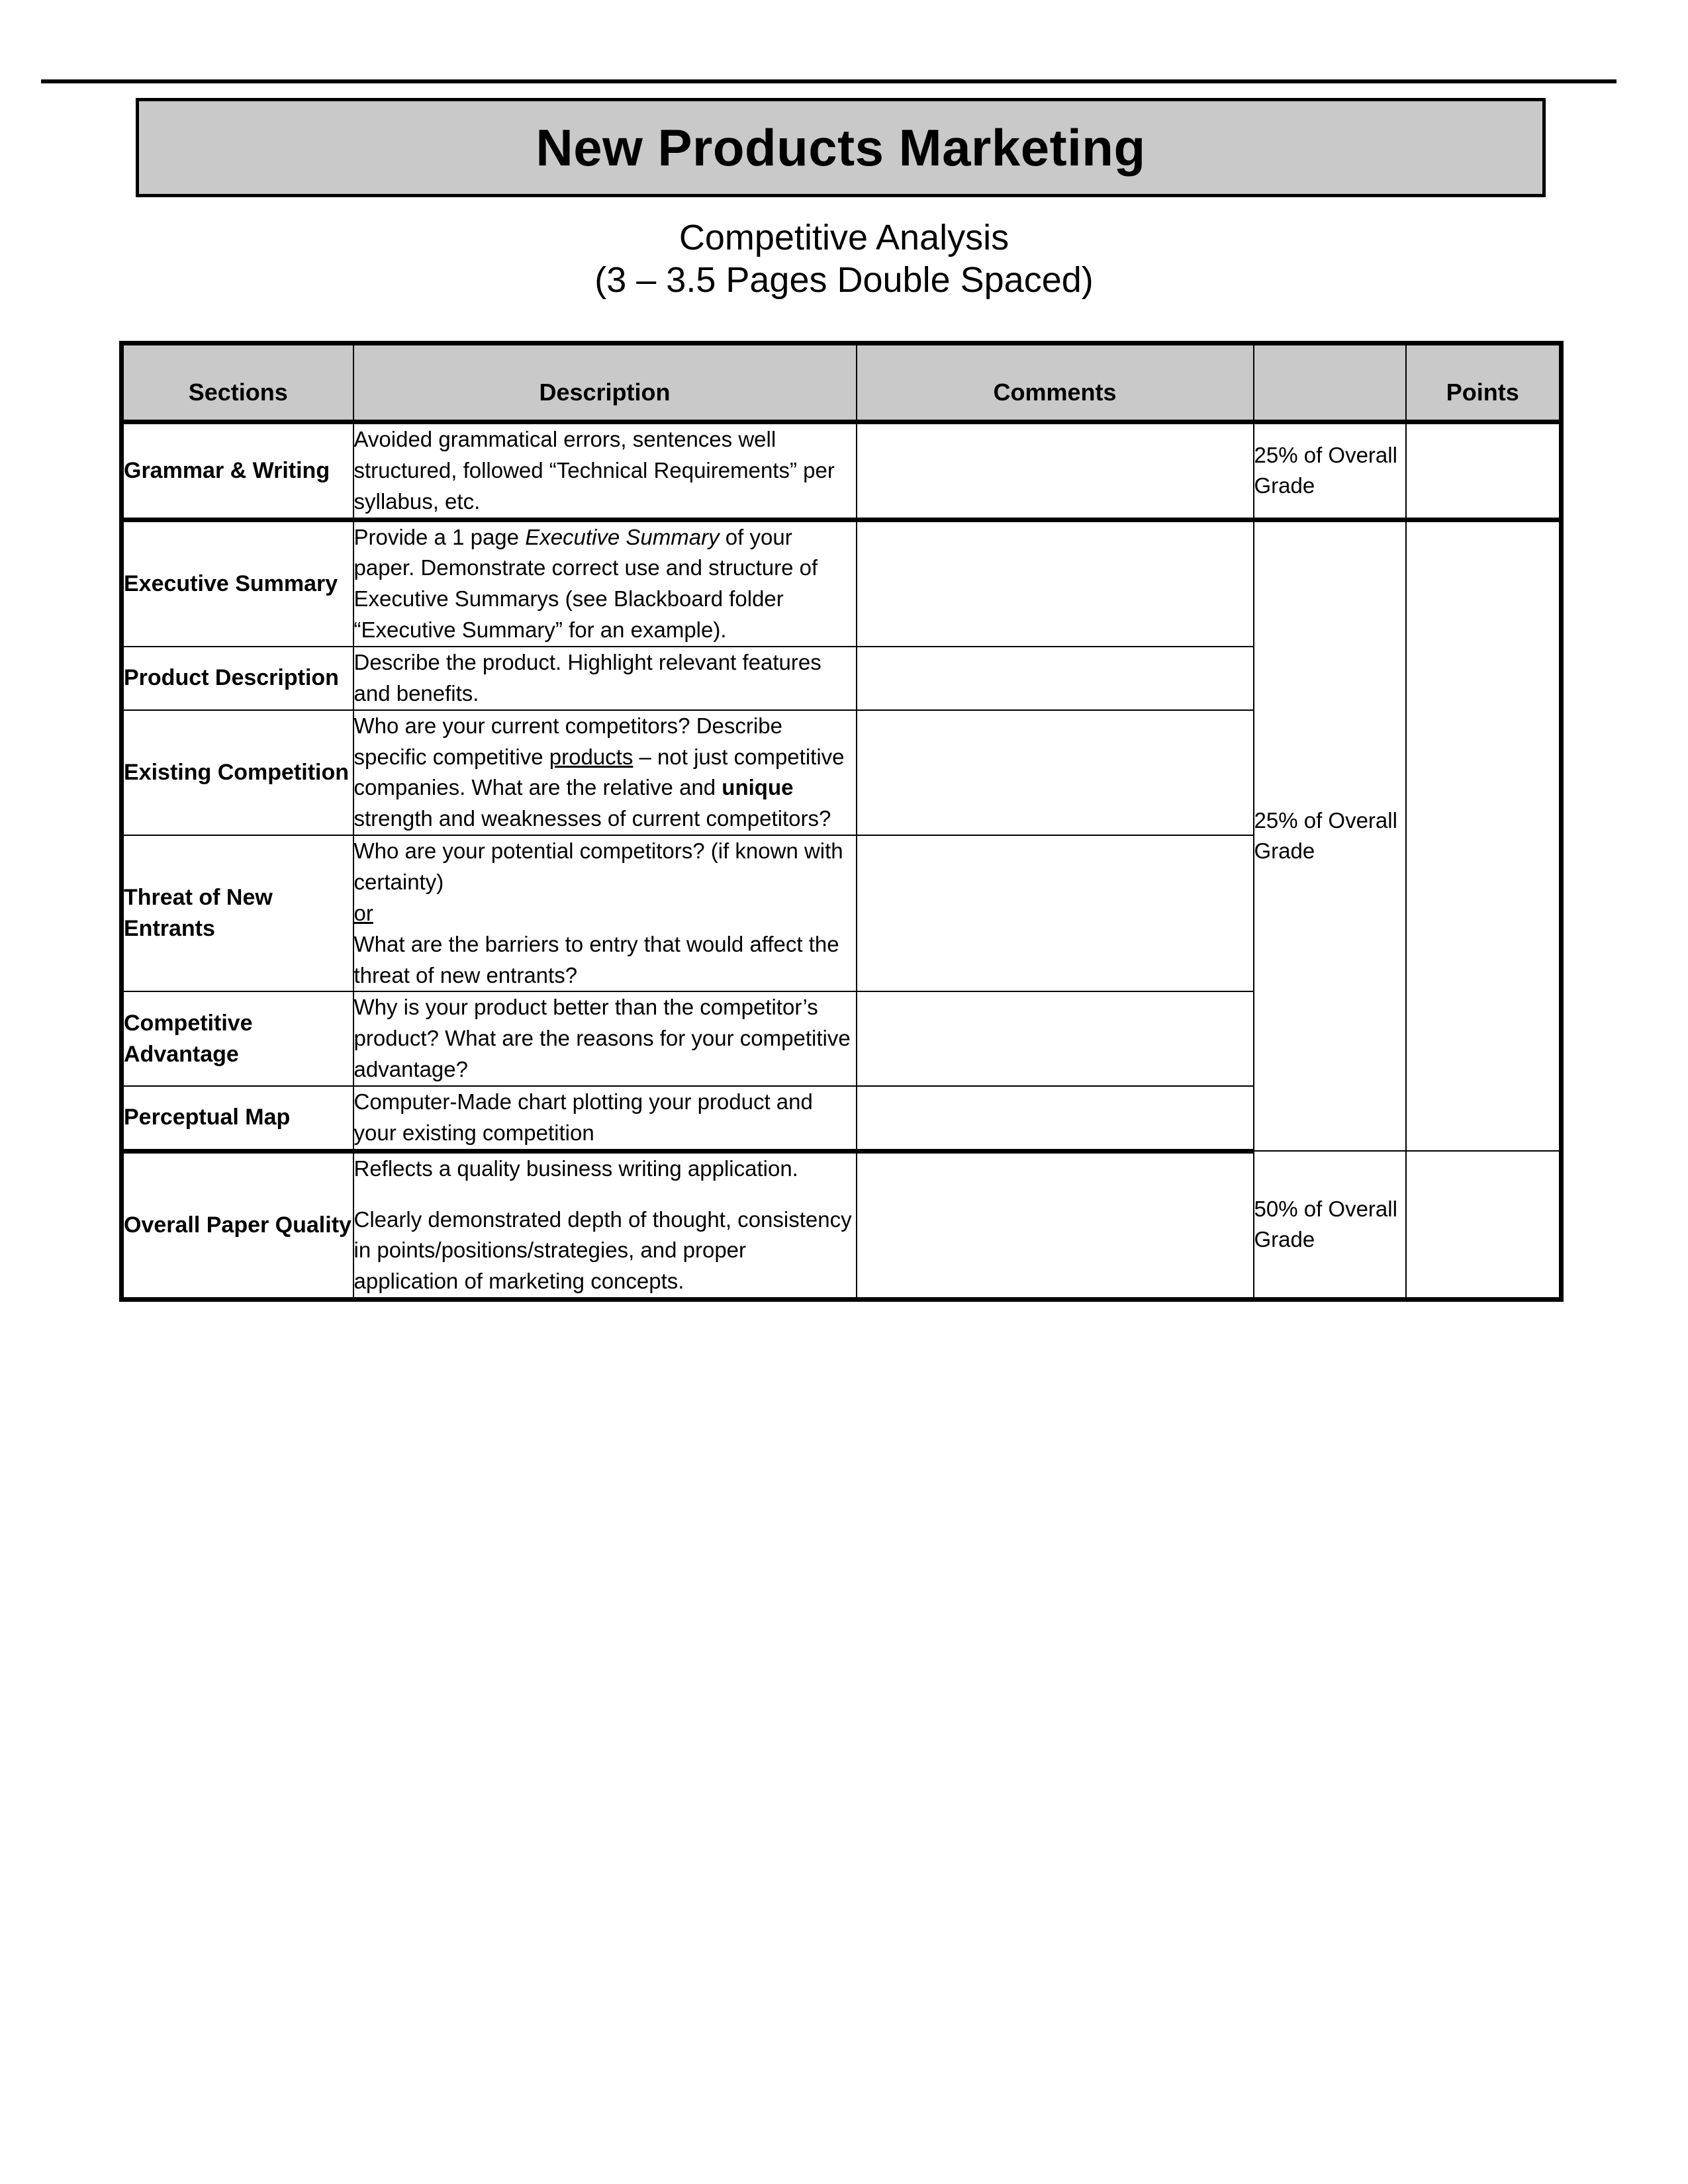 The height and width of the screenshot is (2184, 1688). What do you see at coordinates (829, 81) in the screenshot?
I see `header-rule-divider` at bounding box center [829, 81].